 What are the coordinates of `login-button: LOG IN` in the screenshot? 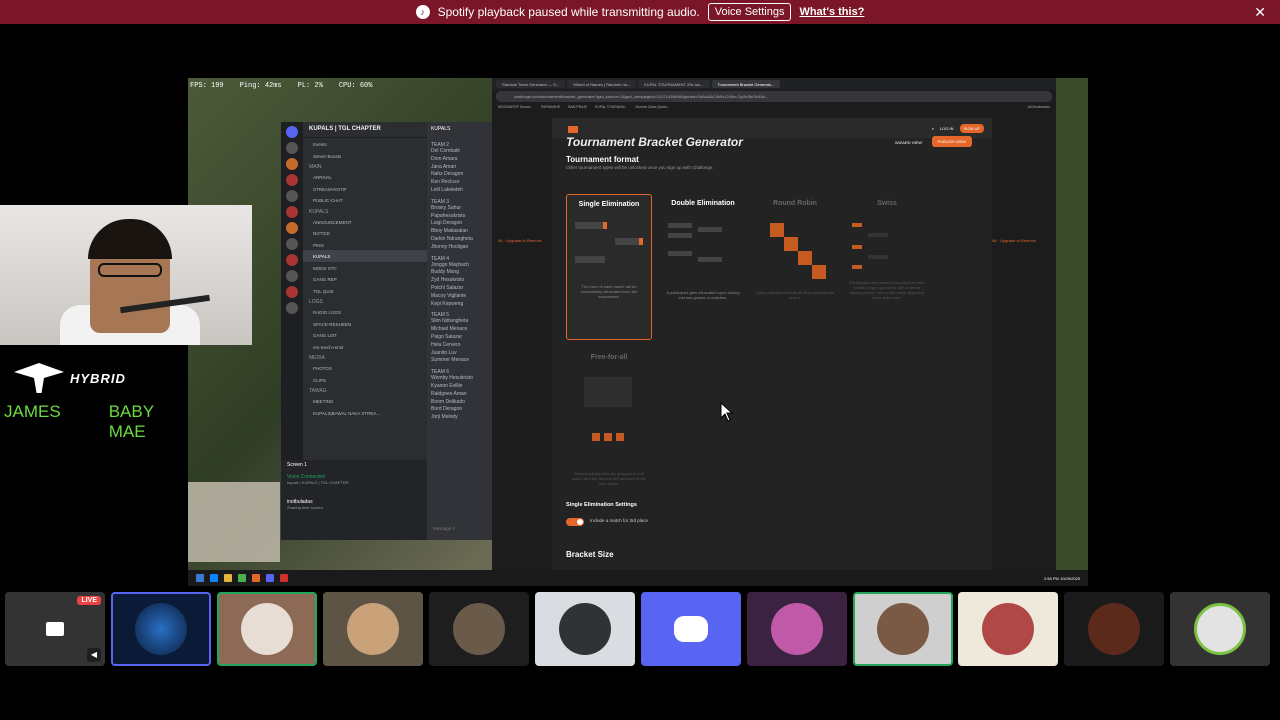 It's located at (947, 128).